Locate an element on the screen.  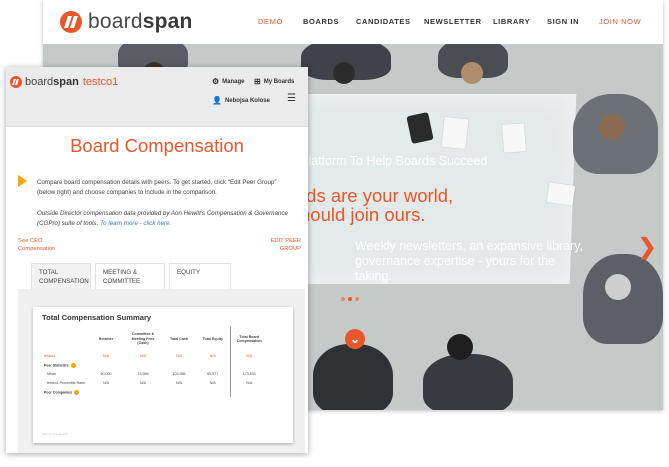
column-header is located at coordinates (65, 339).